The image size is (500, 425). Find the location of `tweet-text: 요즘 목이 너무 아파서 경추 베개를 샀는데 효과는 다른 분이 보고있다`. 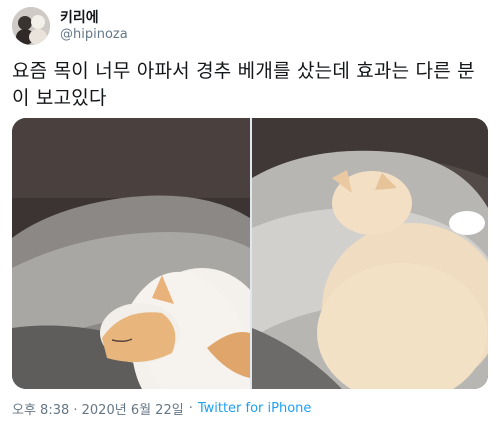

tweet-text: 요즘 목이 너무 아파서 경추 베개를 샀는데 효과는 다른 분이 보고있다 is located at coordinates (243, 84).